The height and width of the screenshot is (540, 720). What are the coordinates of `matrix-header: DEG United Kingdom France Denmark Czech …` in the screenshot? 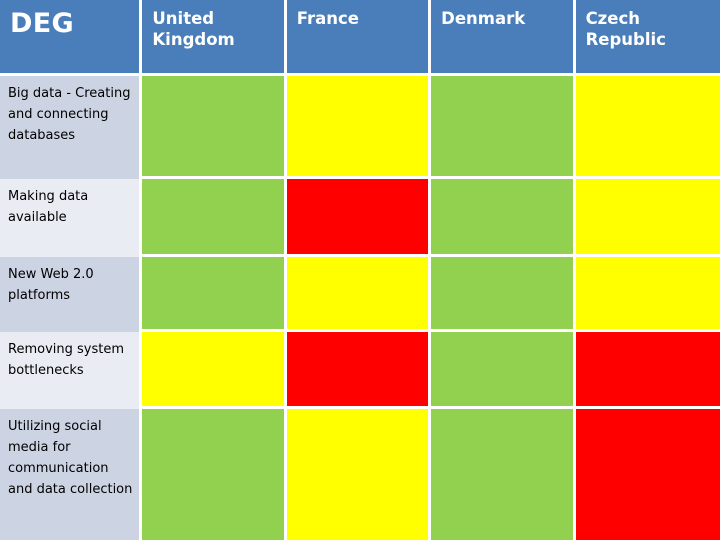 It's located at (360, 38).